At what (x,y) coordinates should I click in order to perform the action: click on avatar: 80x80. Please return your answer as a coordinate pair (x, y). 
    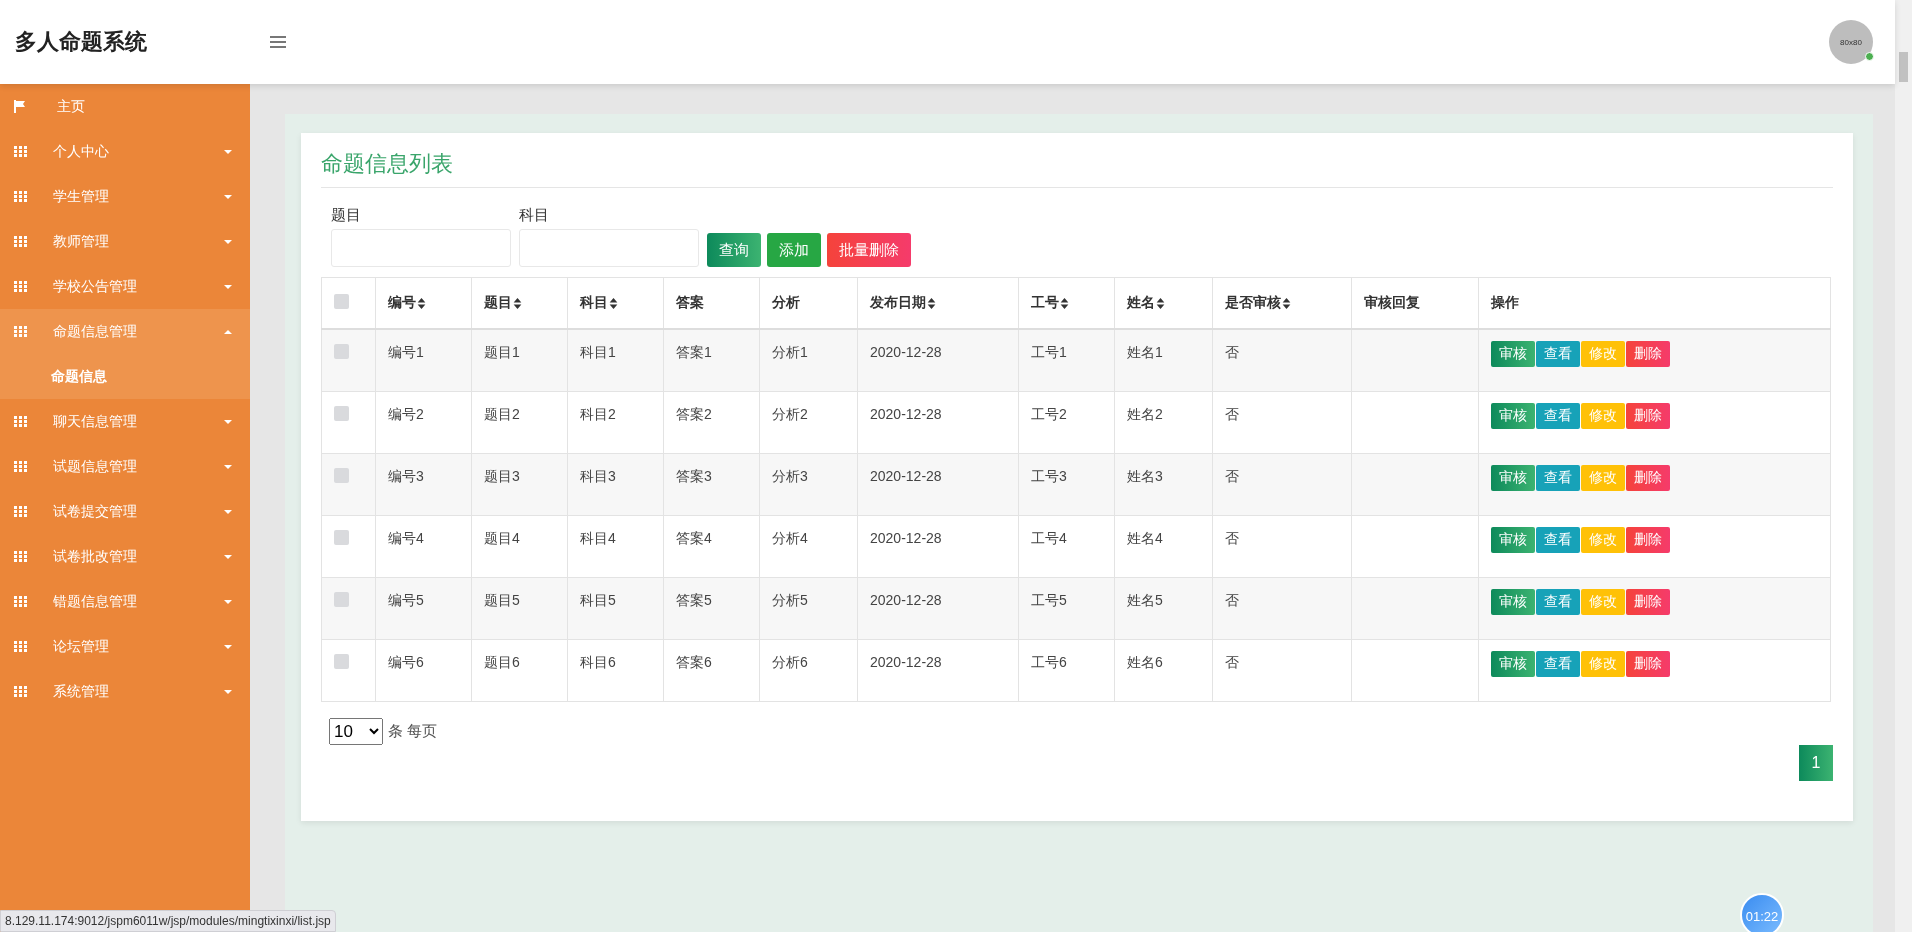
    Looking at the image, I should click on (1851, 42).